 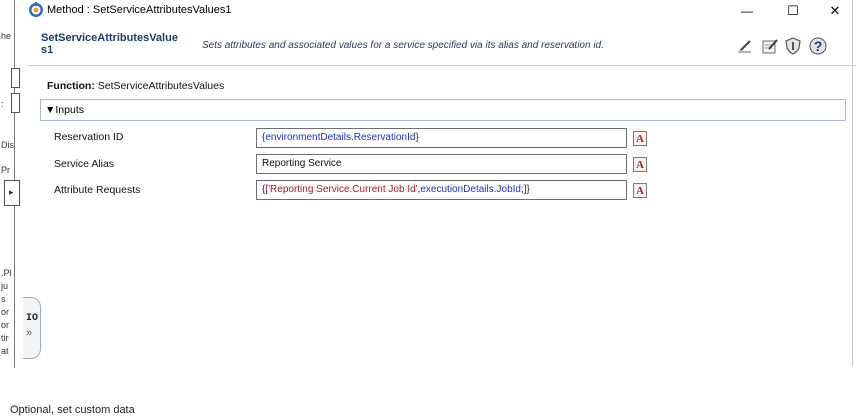 What do you see at coordinates (109, 44) in the screenshot?
I see `method-name: SetServiceAttributesValue s1` at bounding box center [109, 44].